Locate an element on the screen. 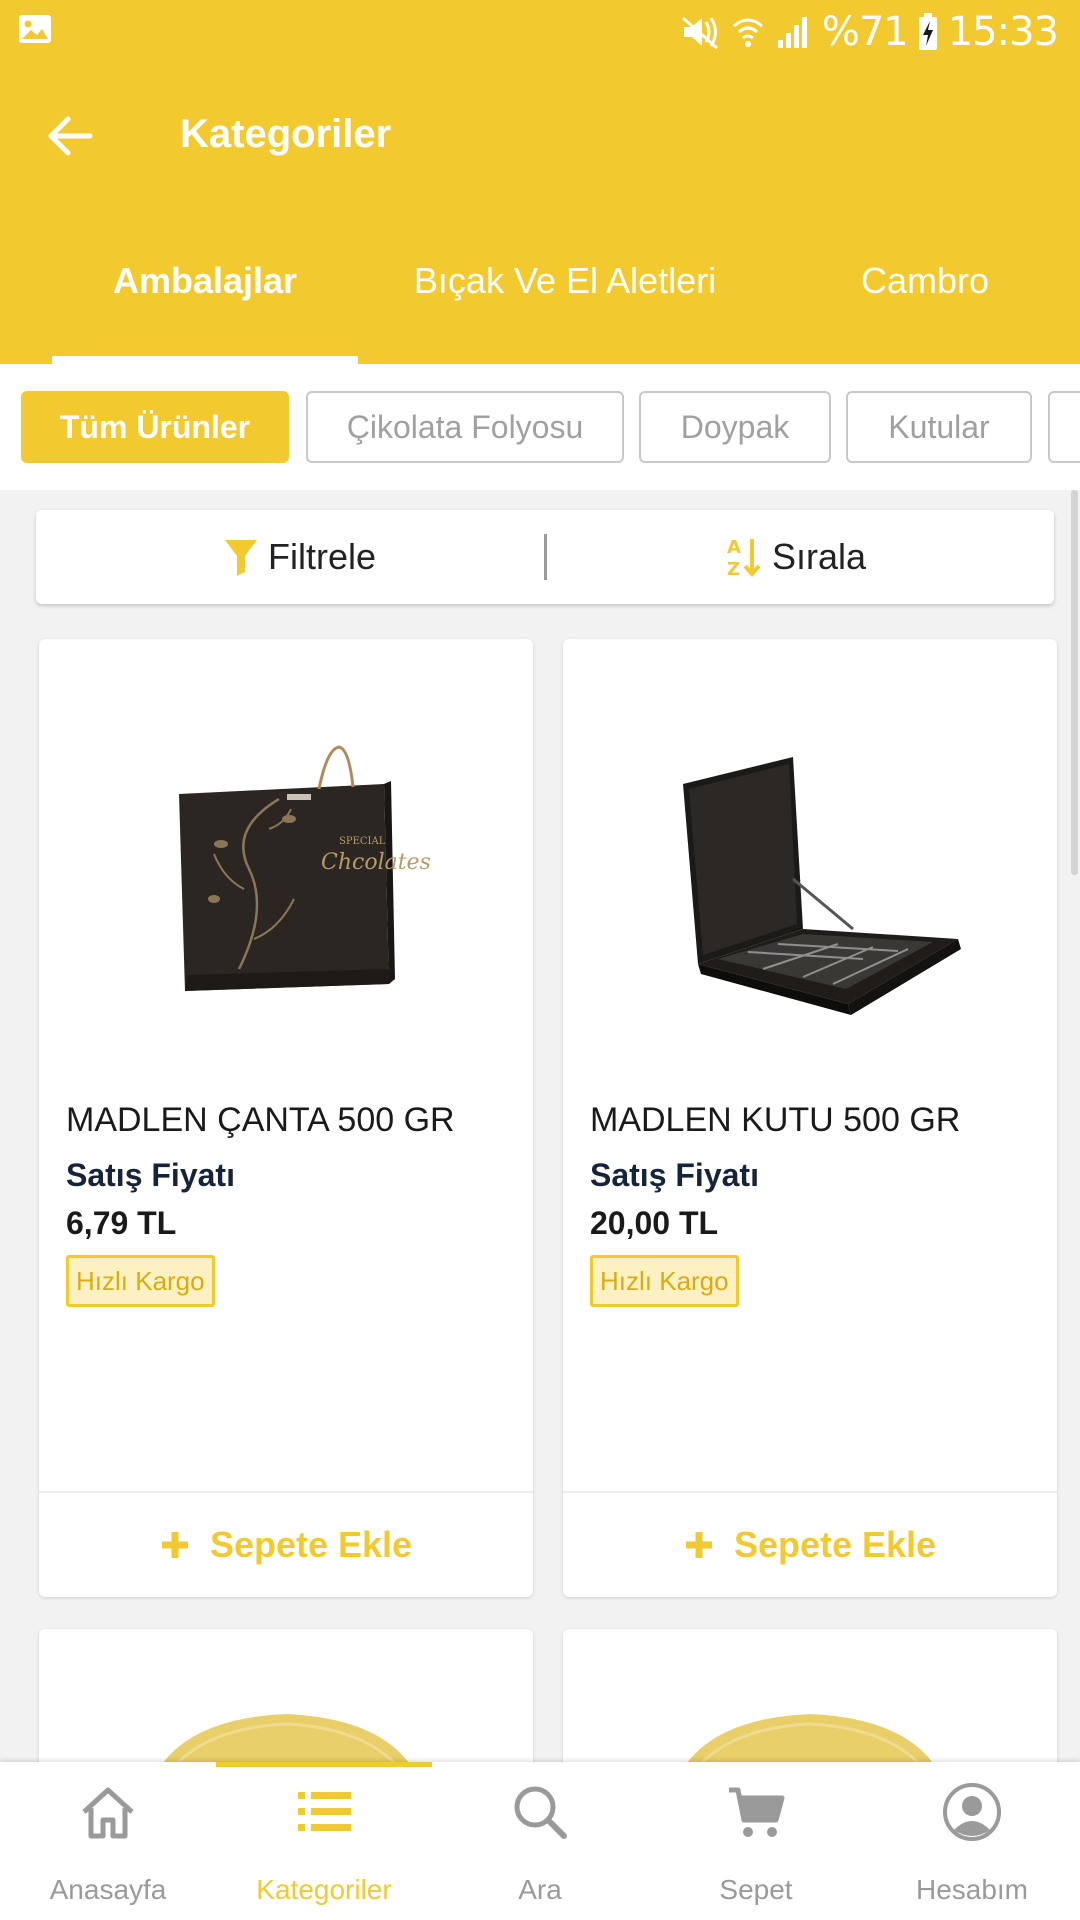  filter-sort-bar: Filtrele A Z Sırala is located at coordinates (545, 557).